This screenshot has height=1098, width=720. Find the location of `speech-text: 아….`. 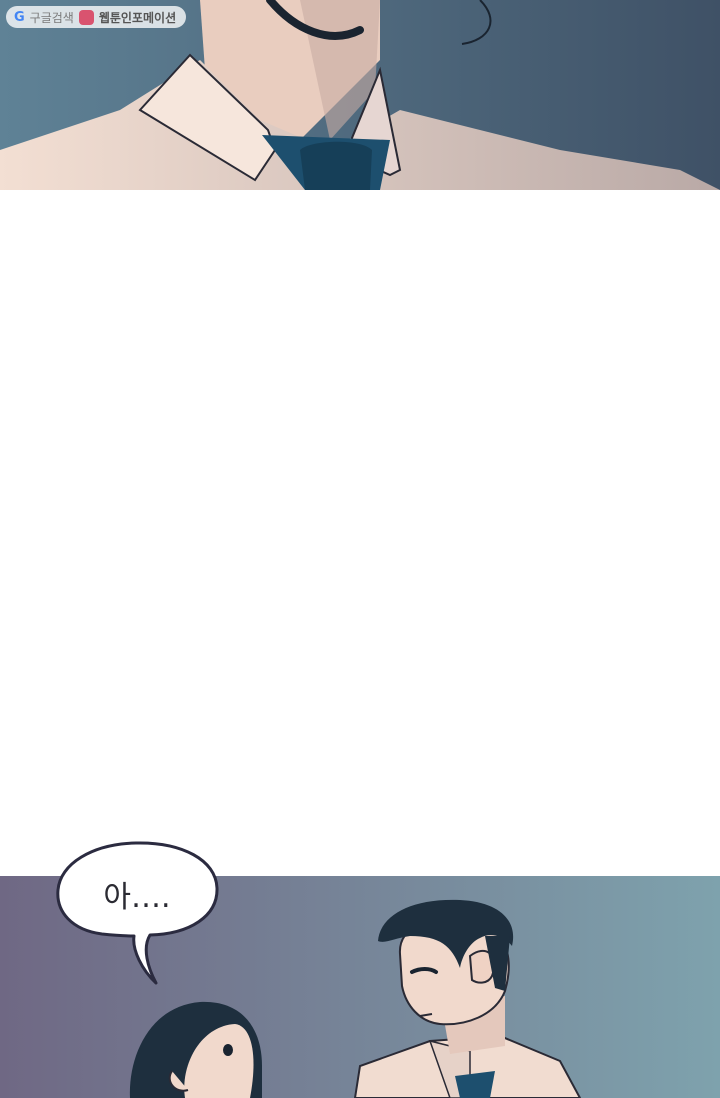

speech-text: 아…. is located at coordinates (137, 897).